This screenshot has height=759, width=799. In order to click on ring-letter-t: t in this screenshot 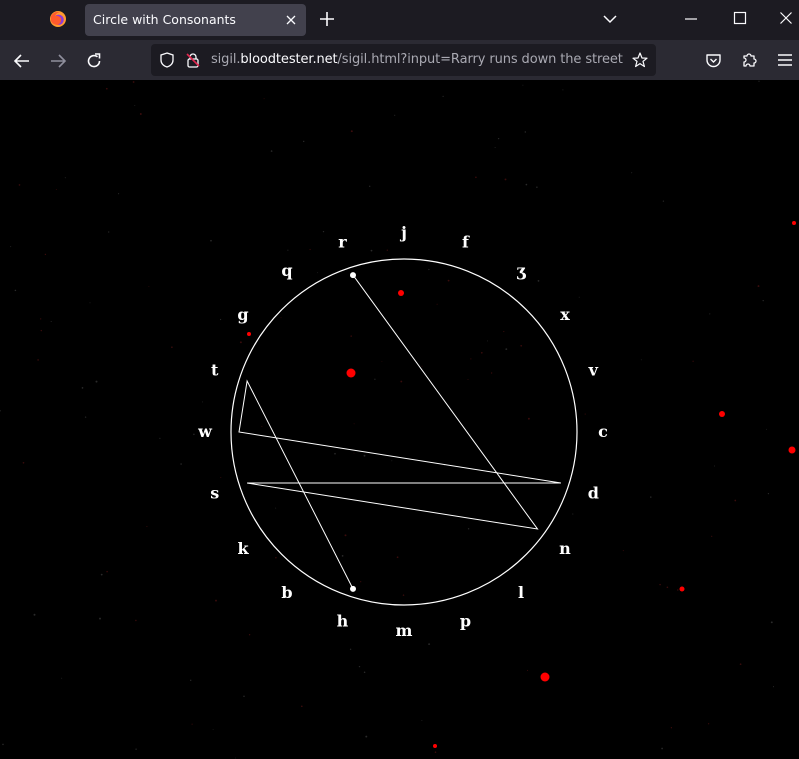, I will do `click(215, 370)`.